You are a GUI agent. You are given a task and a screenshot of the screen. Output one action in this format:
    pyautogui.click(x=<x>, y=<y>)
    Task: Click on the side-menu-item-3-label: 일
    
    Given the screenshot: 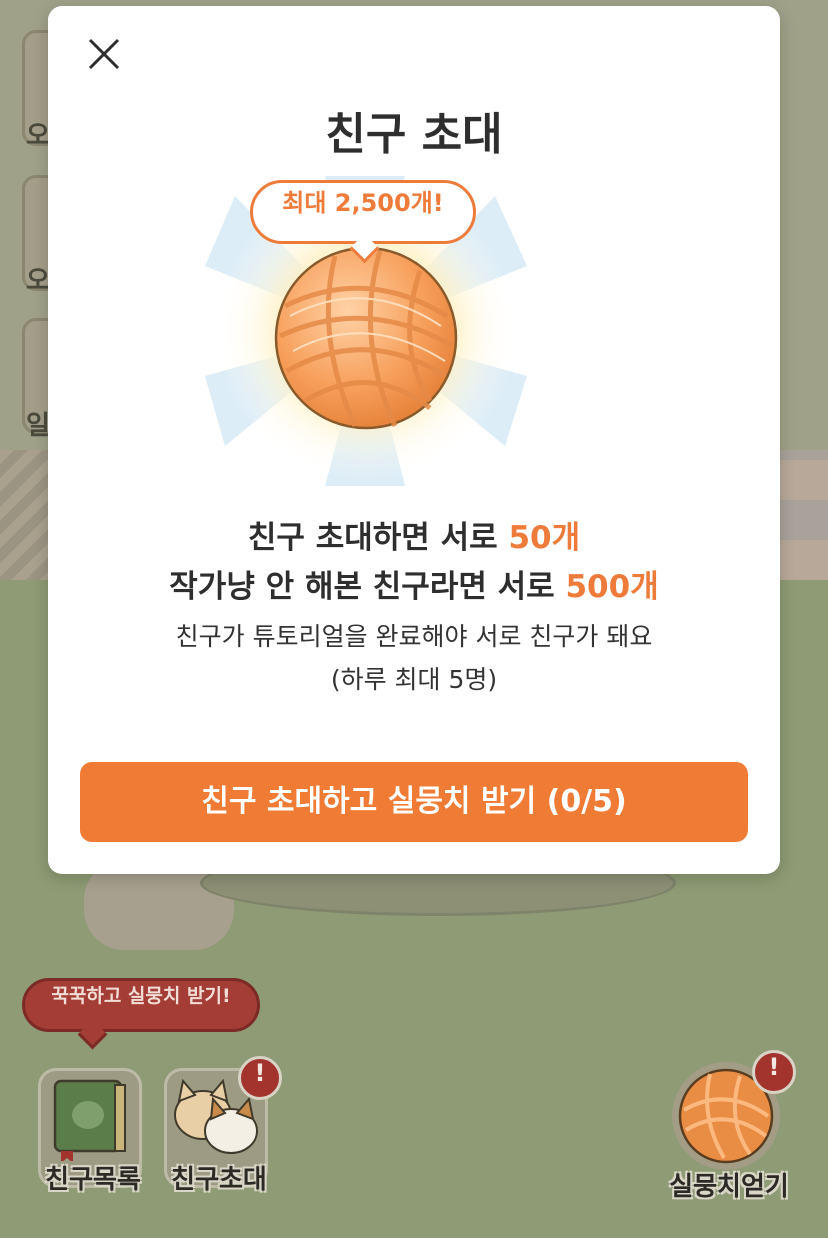 What is the action you would take?
    pyautogui.click(x=38, y=426)
    